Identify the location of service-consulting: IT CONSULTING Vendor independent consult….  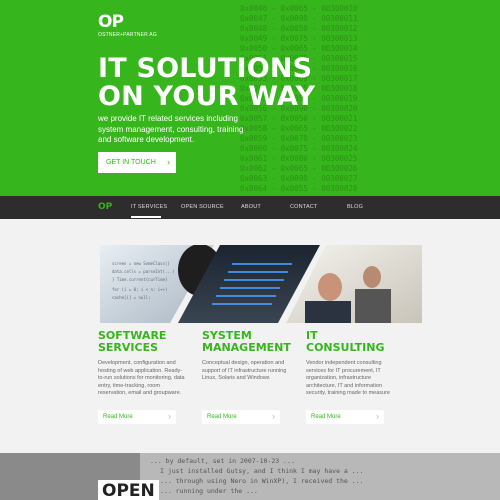
(350, 364).